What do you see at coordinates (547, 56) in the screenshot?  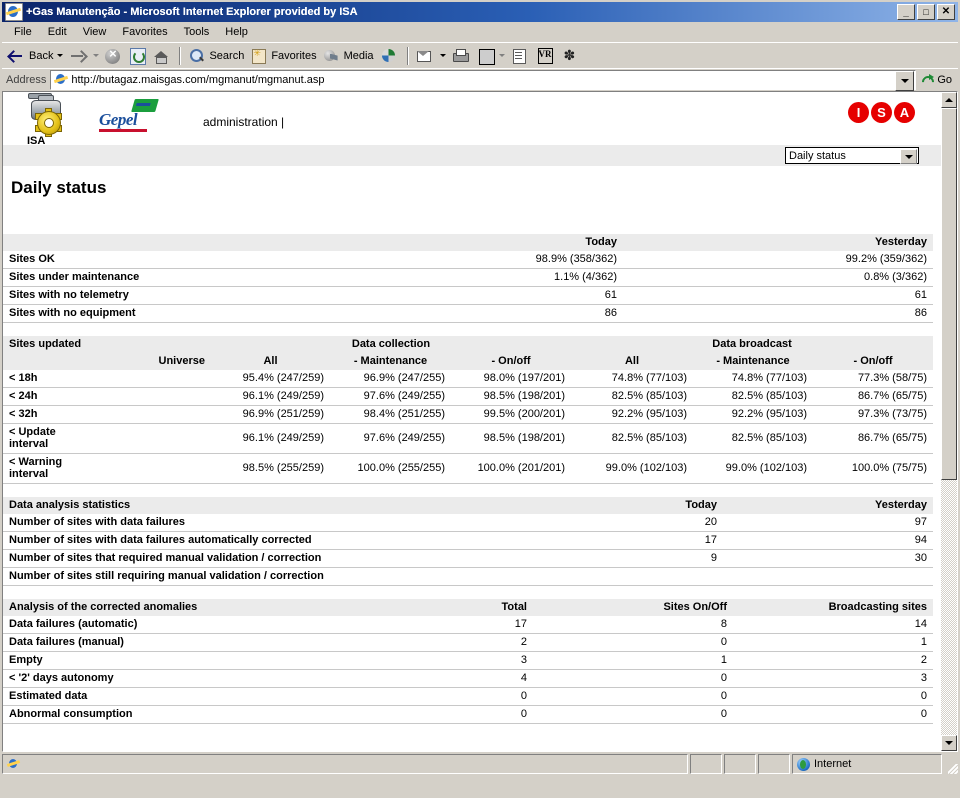 I see `research-button` at bounding box center [547, 56].